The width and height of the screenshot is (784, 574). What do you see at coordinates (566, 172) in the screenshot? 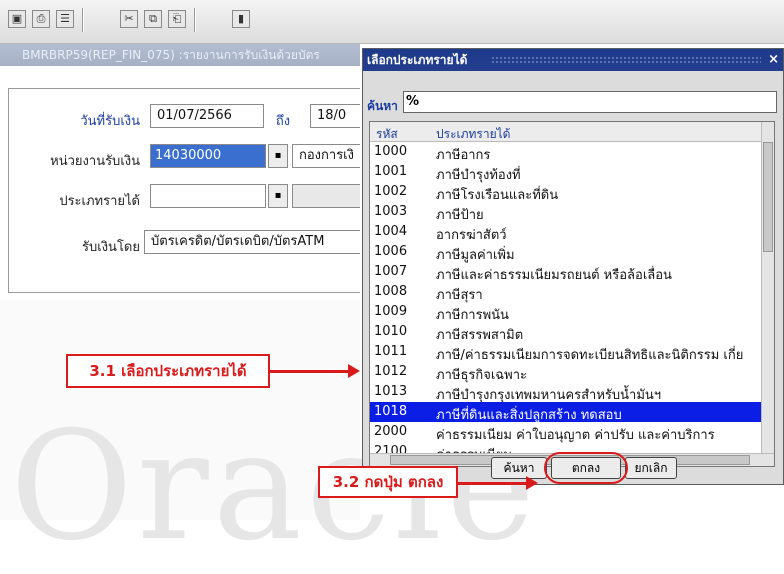
I see `list-row: 1001 ภาษีบำรุงท้องที่` at bounding box center [566, 172].